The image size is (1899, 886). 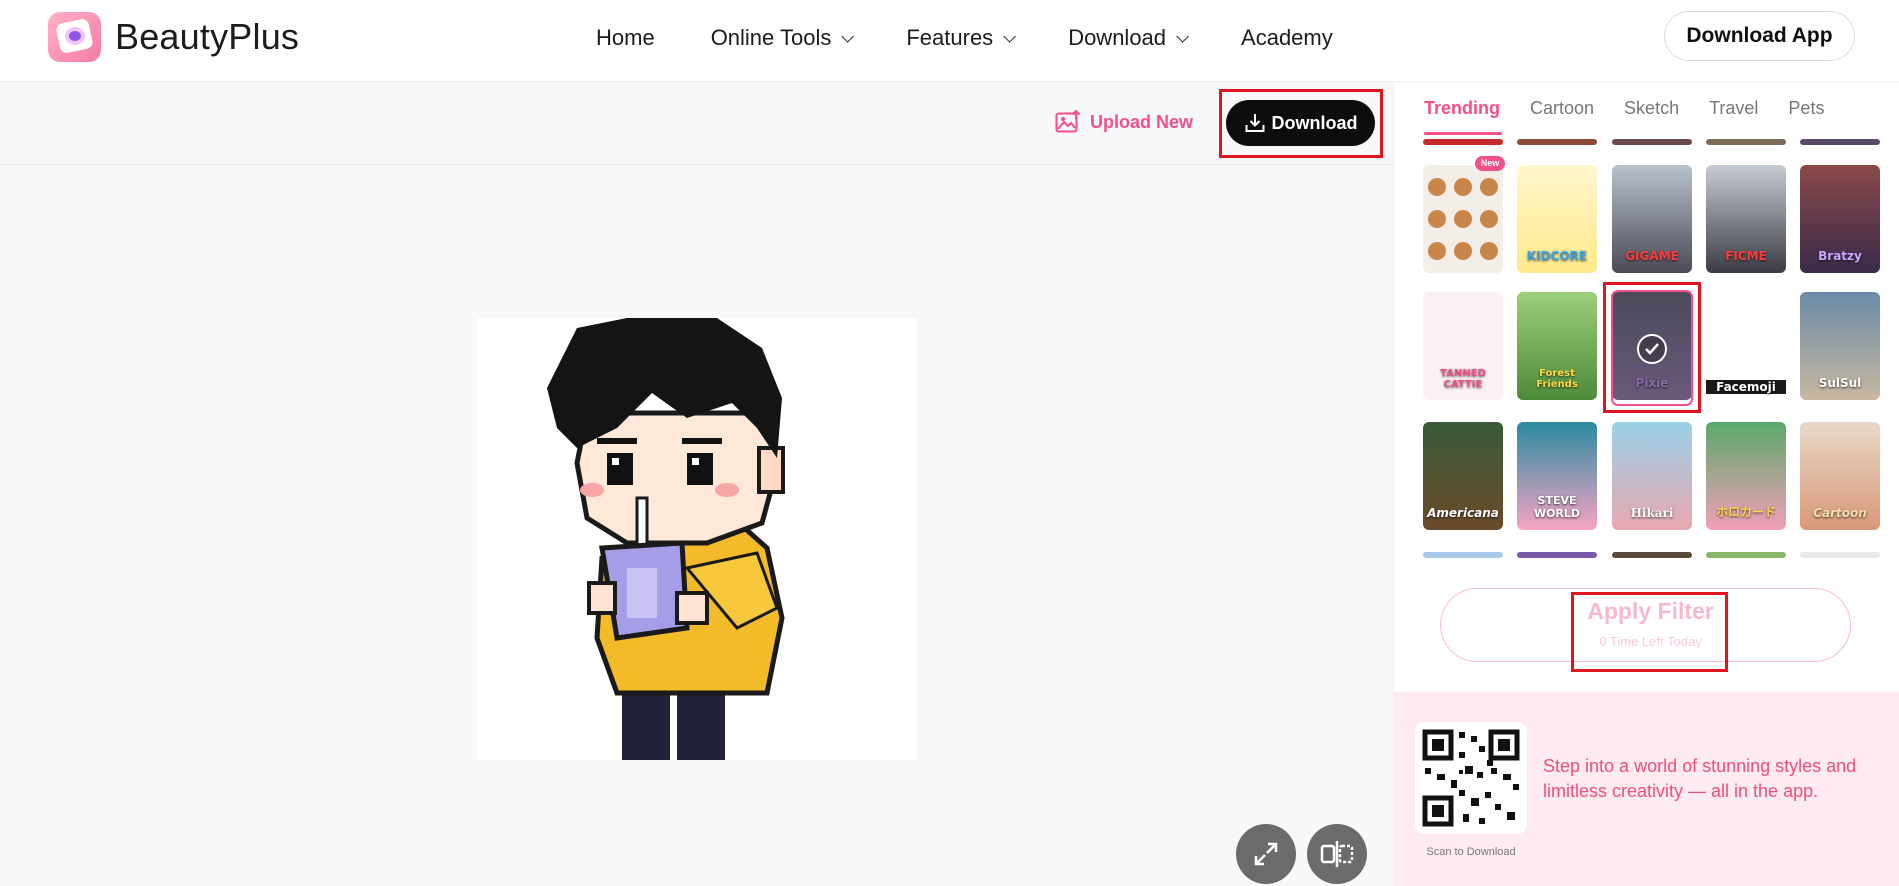 I want to click on checkmark-icon, so click(x=1652, y=349).